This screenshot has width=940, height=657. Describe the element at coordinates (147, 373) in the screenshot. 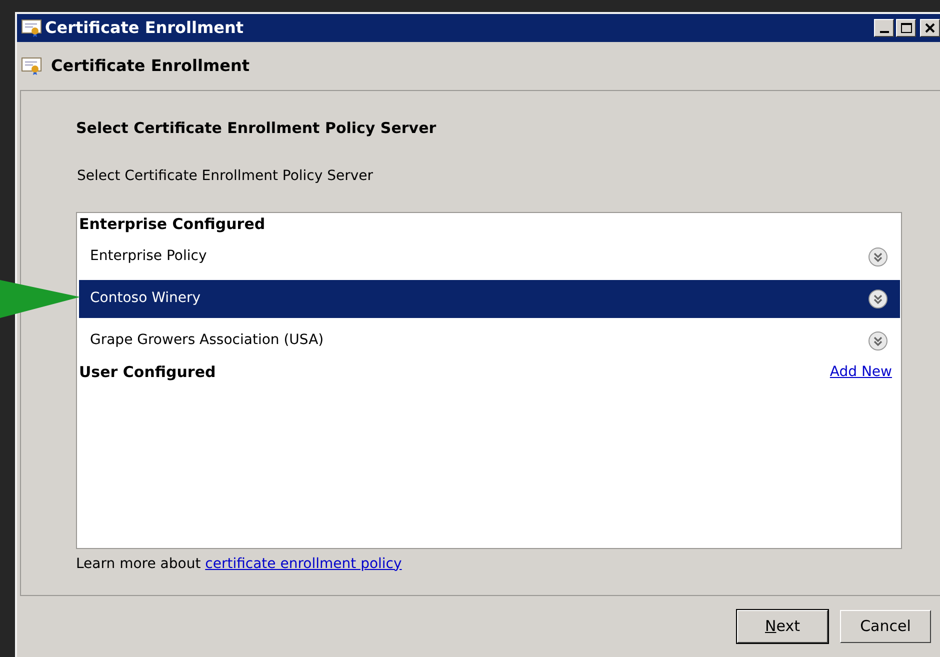

I see `group-heading: User Configured` at that location.